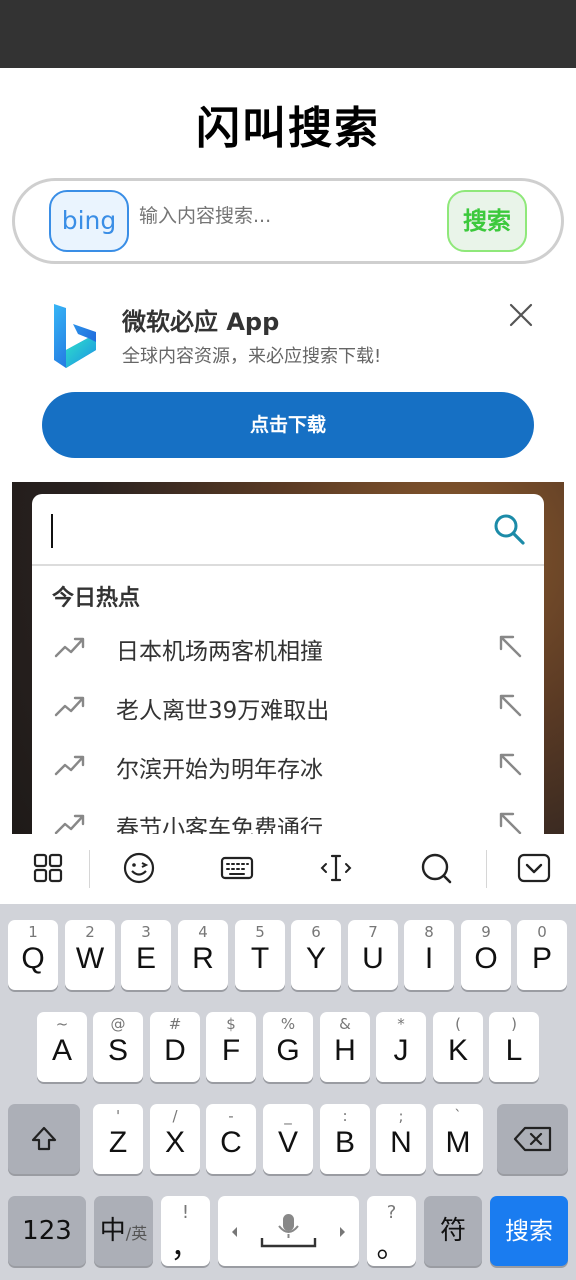  What do you see at coordinates (201, 322) in the screenshot?
I see `banner-title: 微软必应 App` at bounding box center [201, 322].